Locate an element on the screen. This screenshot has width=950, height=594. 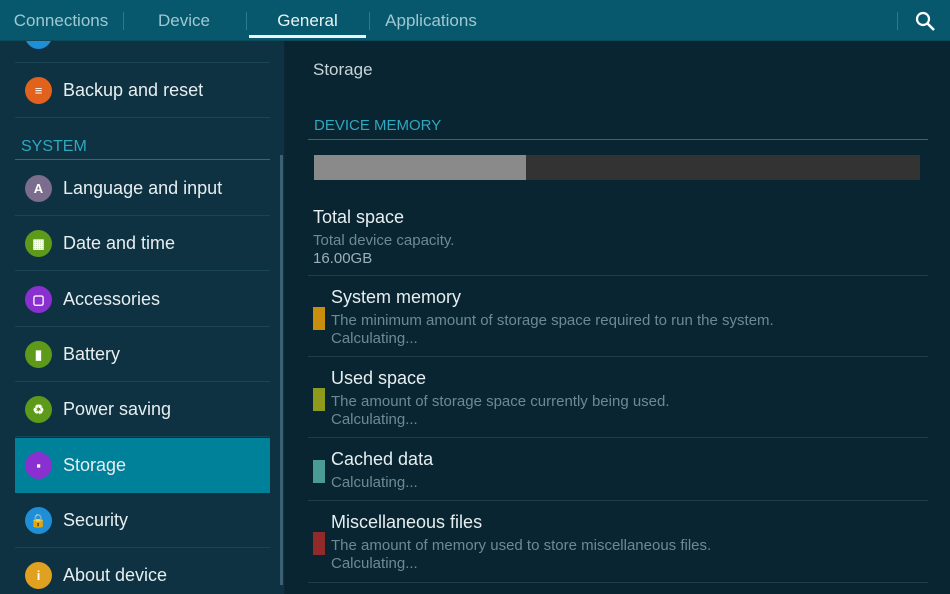
sidebar-item-backup-and-reset: ≡ Backup and reset is located at coordinates (142, 90).